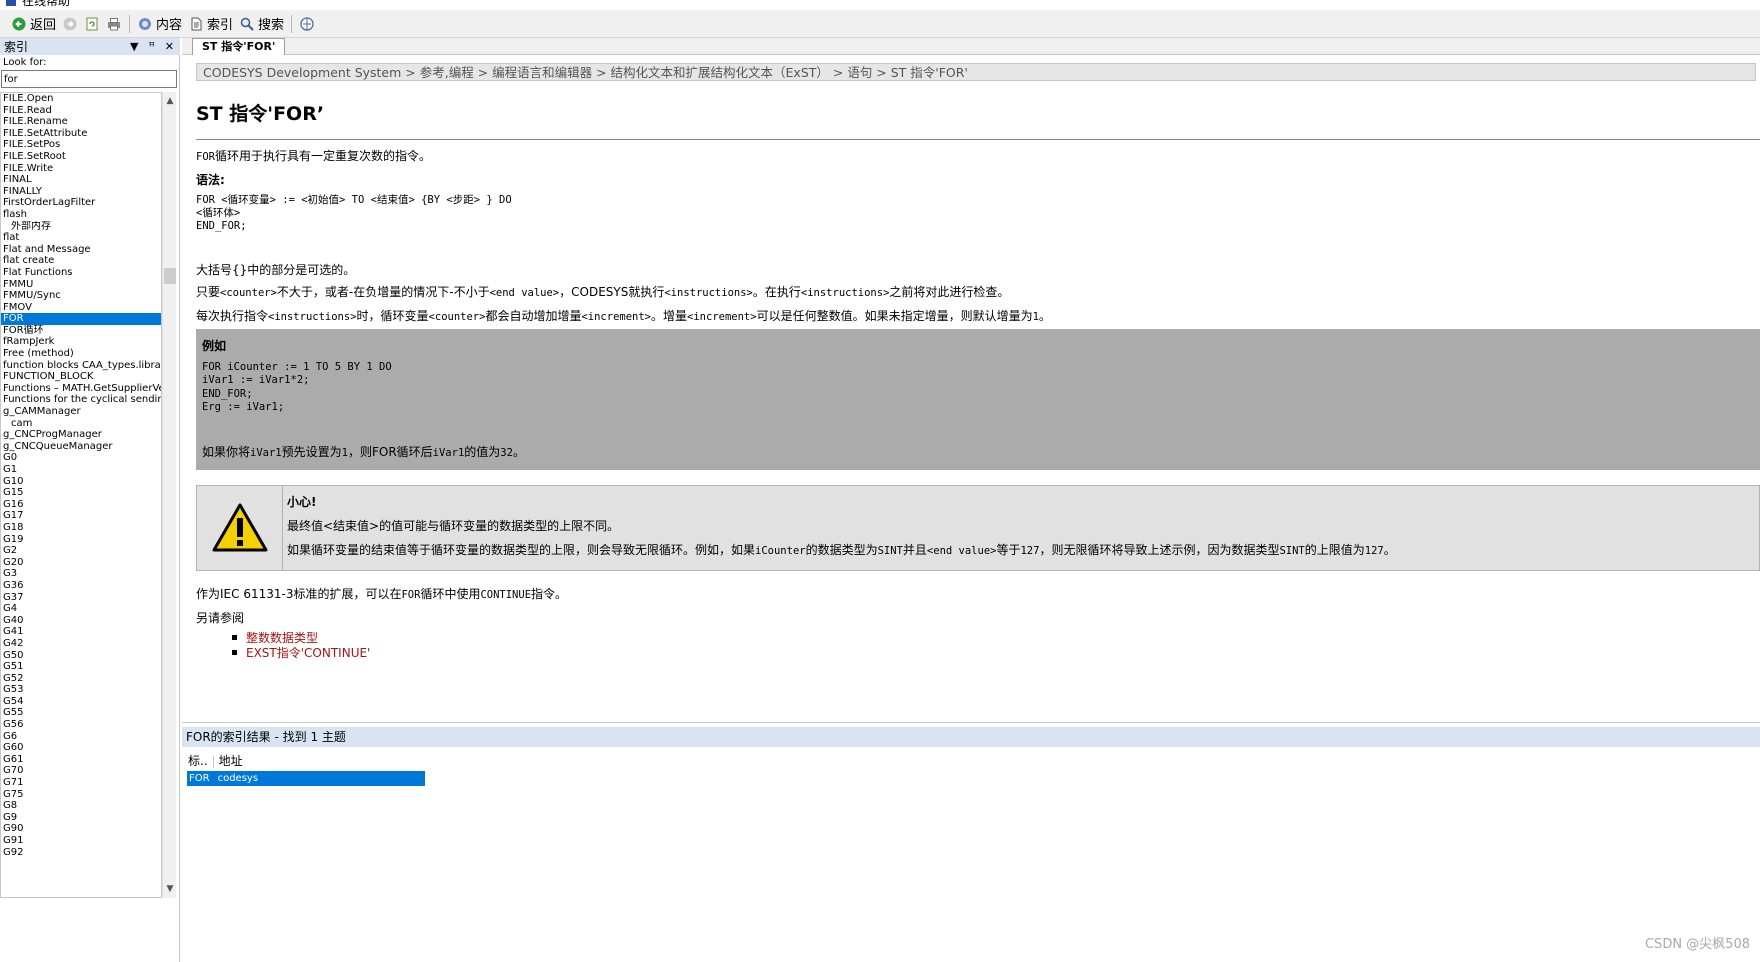  What do you see at coordinates (81, 737) in the screenshot?
I see `index-list-item: G6` at bounding box center [81, 737].